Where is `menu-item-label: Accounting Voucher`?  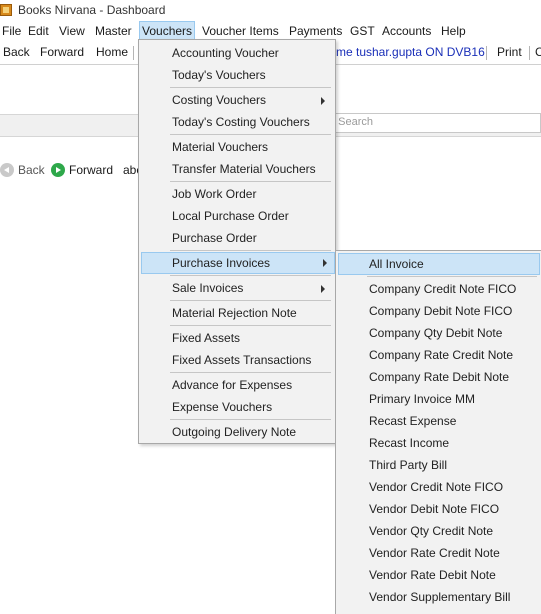 menu-item-label: Accounting Voucher is located at coordinates (225, 53).